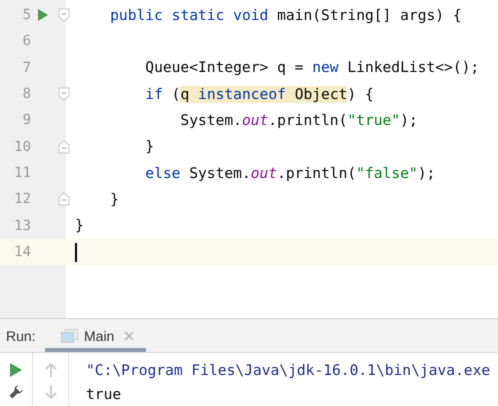 Image resolution: width=498 pixels, height=406 pixels. What do you see at coordinates (95, 335) in the screenshot?
I see `run-tab: Main` at bounding box center [95, 335].